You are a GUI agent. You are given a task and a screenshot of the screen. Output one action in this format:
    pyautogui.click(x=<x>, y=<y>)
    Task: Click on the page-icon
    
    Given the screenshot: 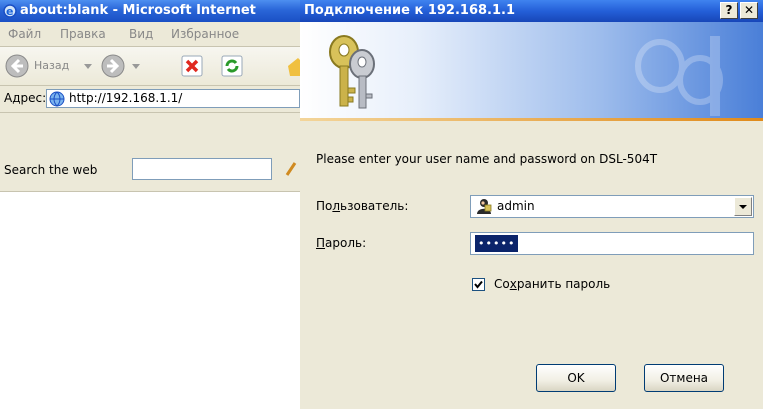 What is the action you would take?
    pyautogui.click(x=57, y=99)
    